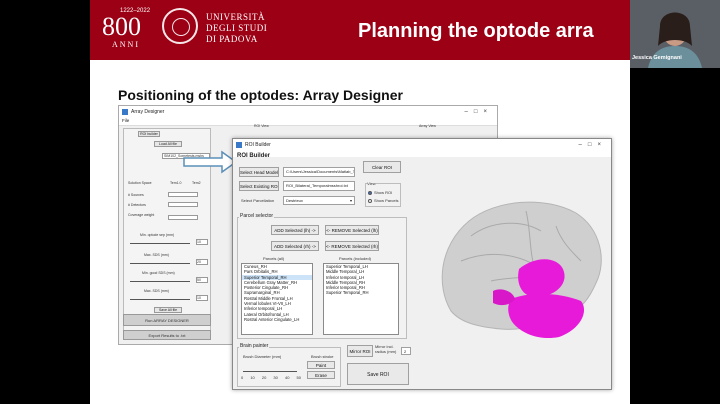 Image resolution: width=720 pixels, height=404 pixels. I want to click on university-line: DEGLI STUDI, so click(237, 28).